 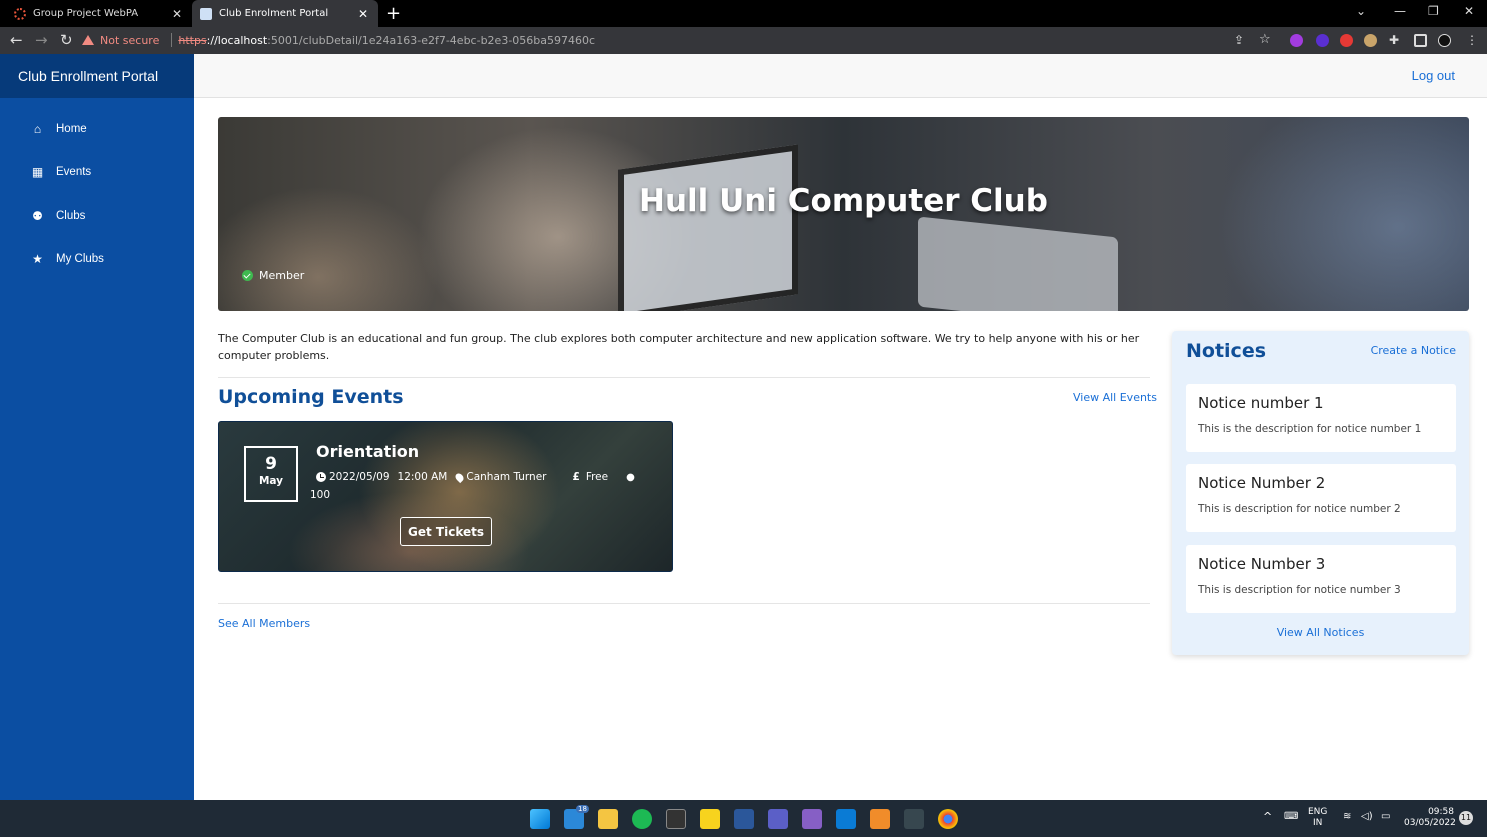 I want to click on event-month: May, so click(x=271, y=481).